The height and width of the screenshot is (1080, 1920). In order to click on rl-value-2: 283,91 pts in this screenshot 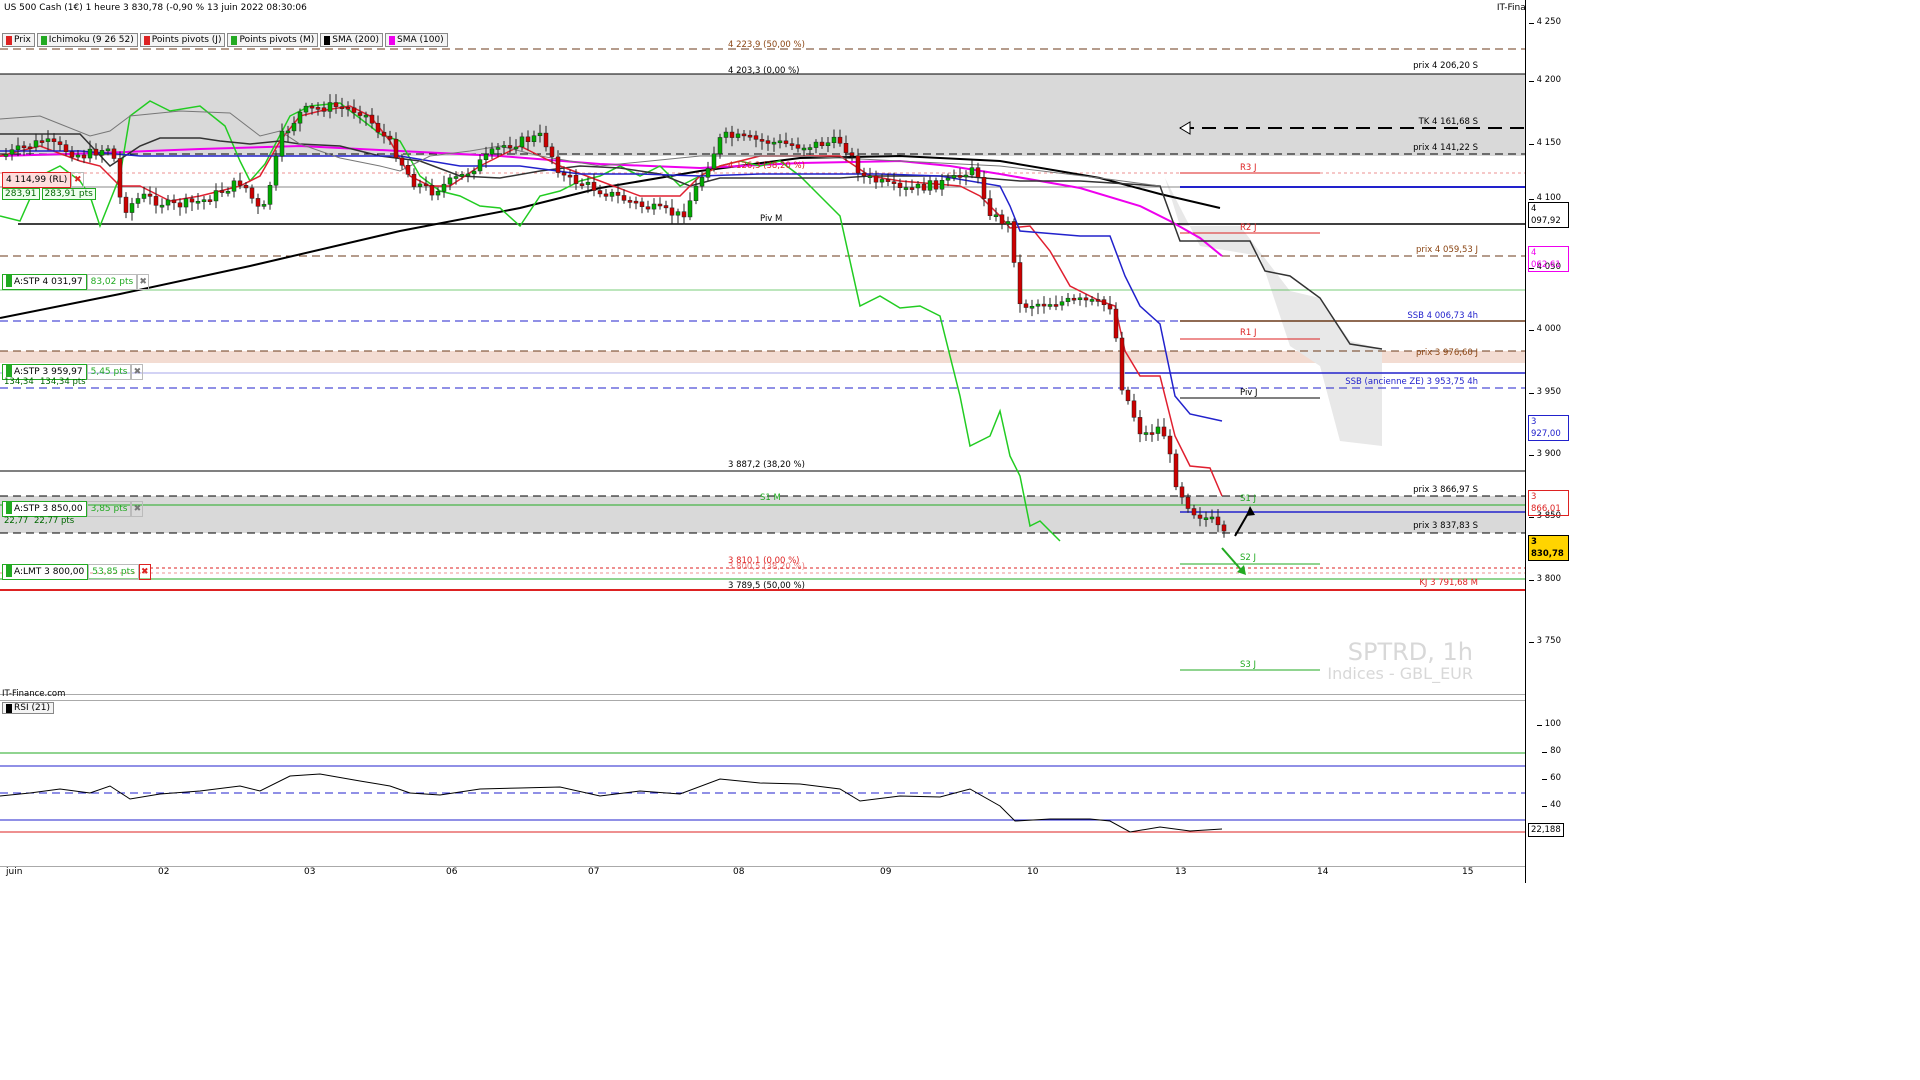, I will do `click(68, 194)`.